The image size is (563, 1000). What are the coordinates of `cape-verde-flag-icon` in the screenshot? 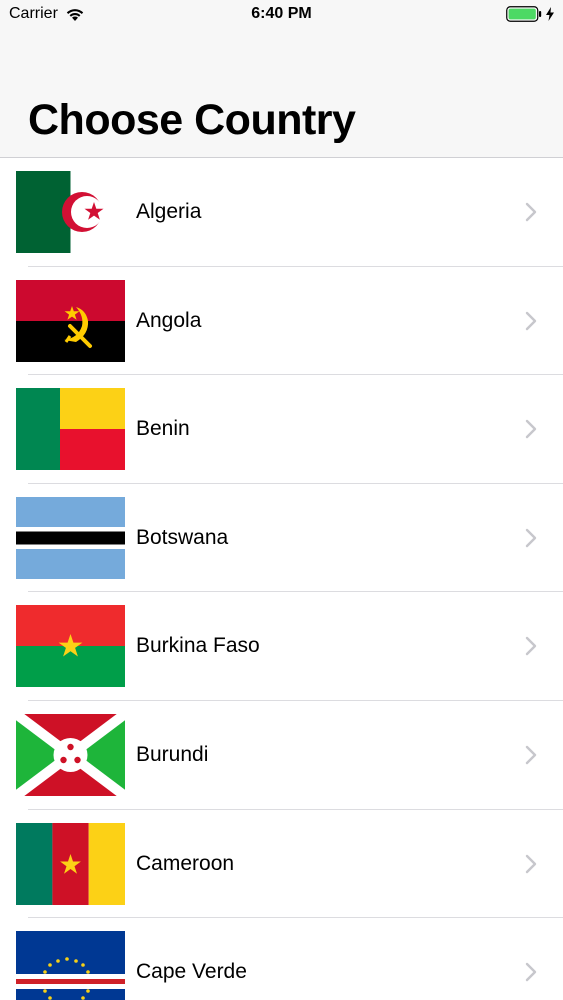 It's located at (70, 965).